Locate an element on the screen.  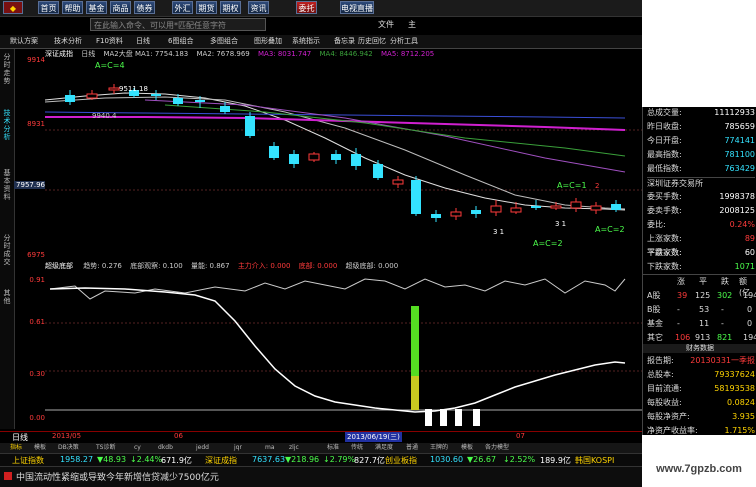
trend-line-upper is located at coordinates (337, 289).